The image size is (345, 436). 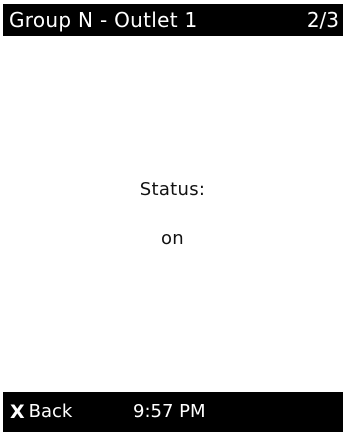 What do you see at coordinates (17, 412) in the screenshot?
I see `close-icon: X` at bounding box center [17, 412].